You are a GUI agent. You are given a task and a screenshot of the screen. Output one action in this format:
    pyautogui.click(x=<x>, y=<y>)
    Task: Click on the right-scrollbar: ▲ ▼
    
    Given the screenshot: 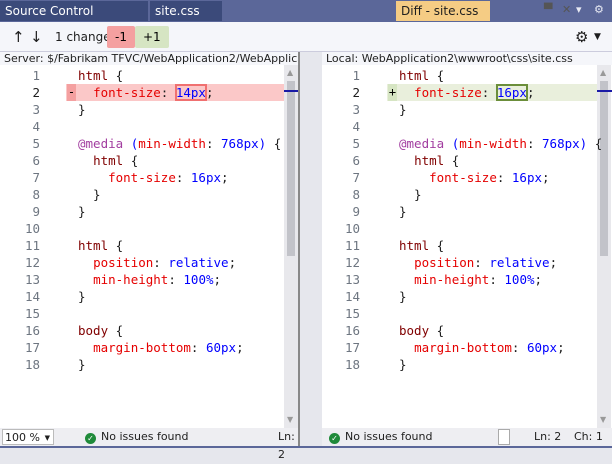 What is the action you would take?
    pyautogui.click(x=604, y=246)
    